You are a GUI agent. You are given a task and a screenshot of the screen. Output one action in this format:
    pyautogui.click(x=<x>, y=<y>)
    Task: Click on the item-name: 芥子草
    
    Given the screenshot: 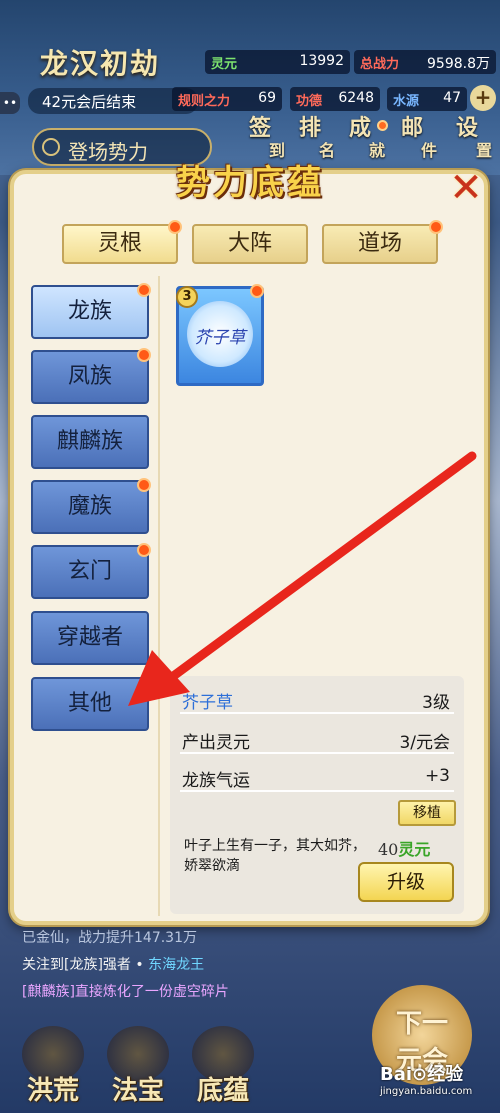 What is the action you would take?
    pyautogui.click(x=207, y=703)
    